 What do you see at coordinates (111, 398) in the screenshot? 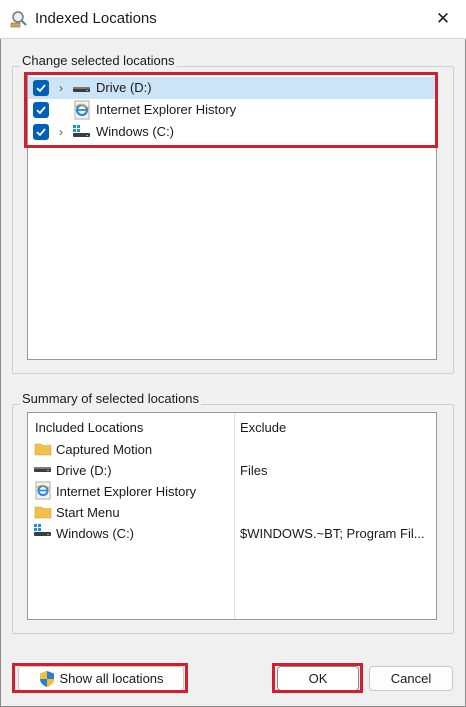
I see `summary-group-label: Summary of selected locations` at bounding box center [111, 398].